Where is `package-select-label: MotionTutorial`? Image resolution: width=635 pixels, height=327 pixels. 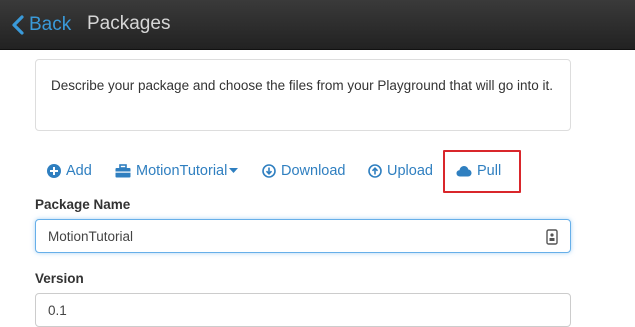 package-select-label: MotionTutorial is located at coordinates (182, 171).